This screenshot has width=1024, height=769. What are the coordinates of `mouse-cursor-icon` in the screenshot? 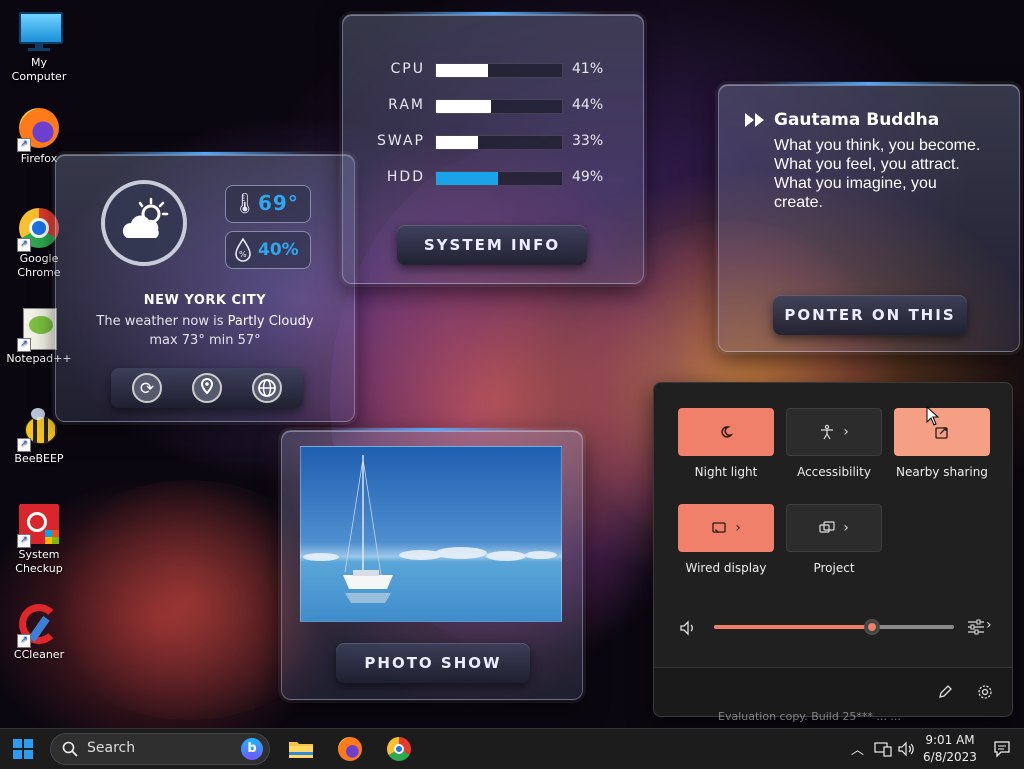 It's located at (933, 416).